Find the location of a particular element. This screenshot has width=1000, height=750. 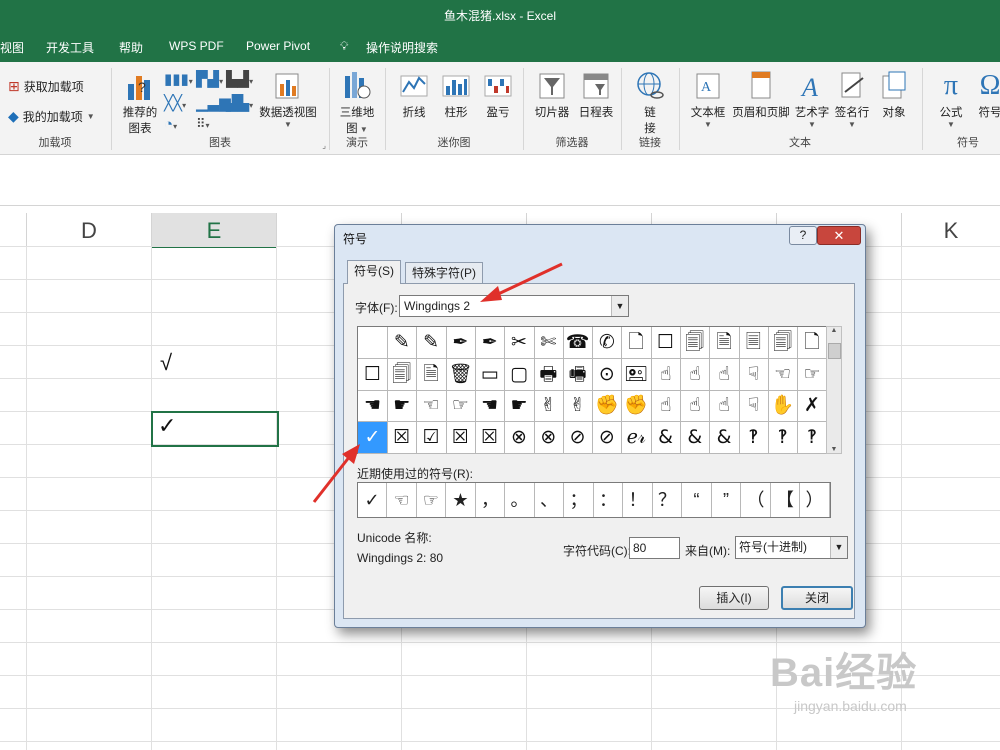

symbol-cell: ⊙ is located at coordinates (607, 374).